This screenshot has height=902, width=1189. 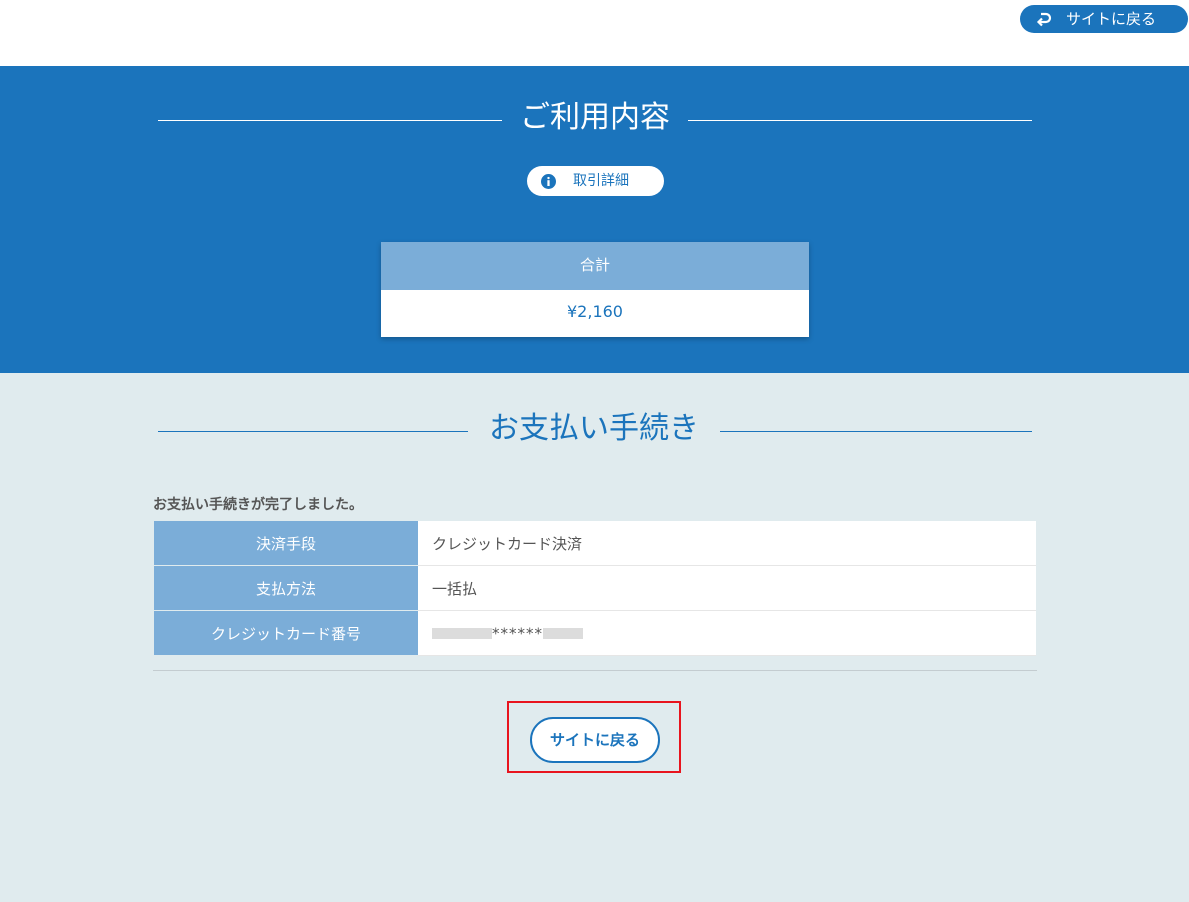 I want to click on return-arrow-icon, so click(x=1044, y=19).